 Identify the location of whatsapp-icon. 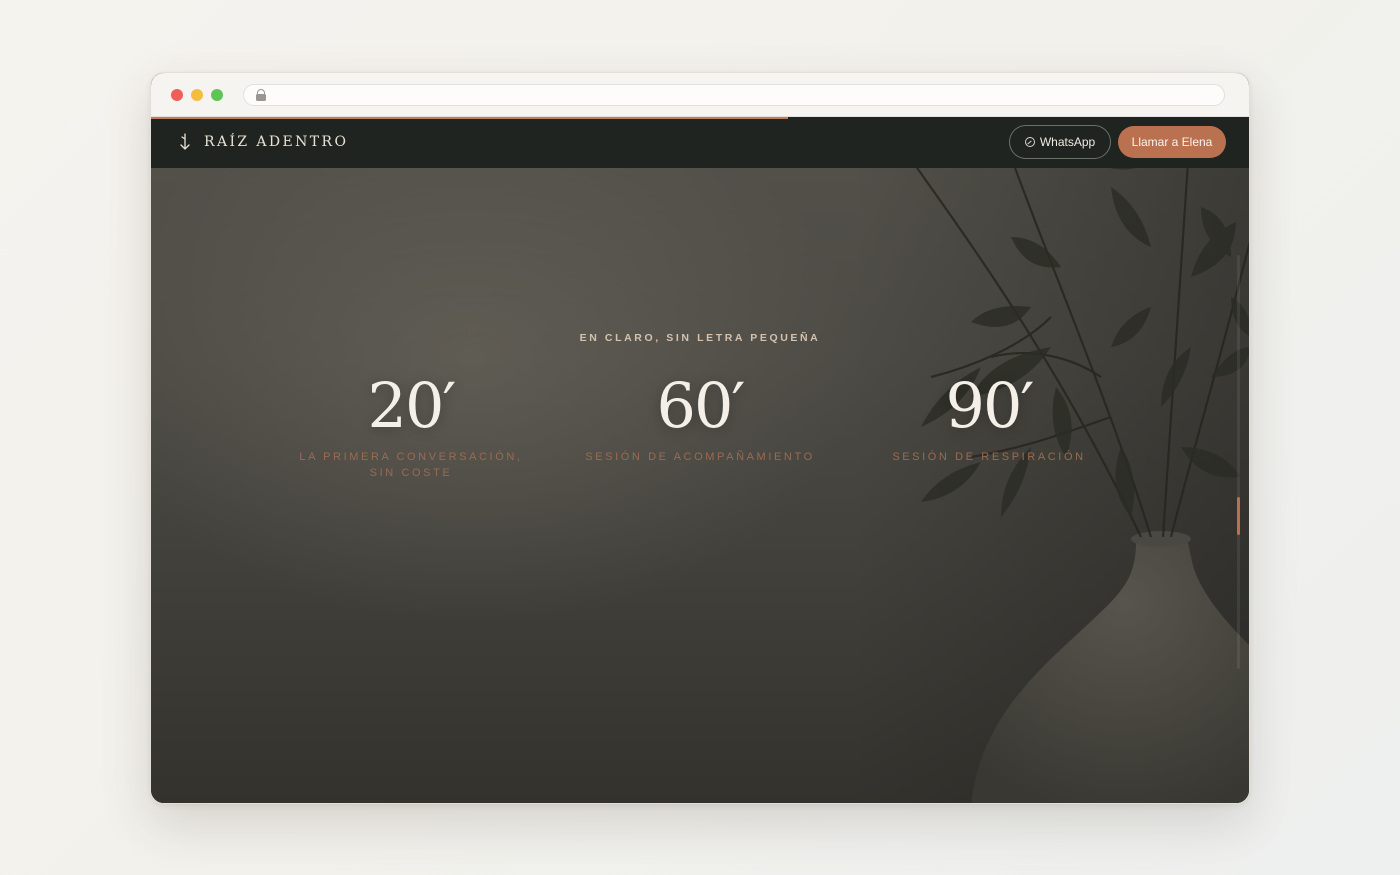
(1029, 142).